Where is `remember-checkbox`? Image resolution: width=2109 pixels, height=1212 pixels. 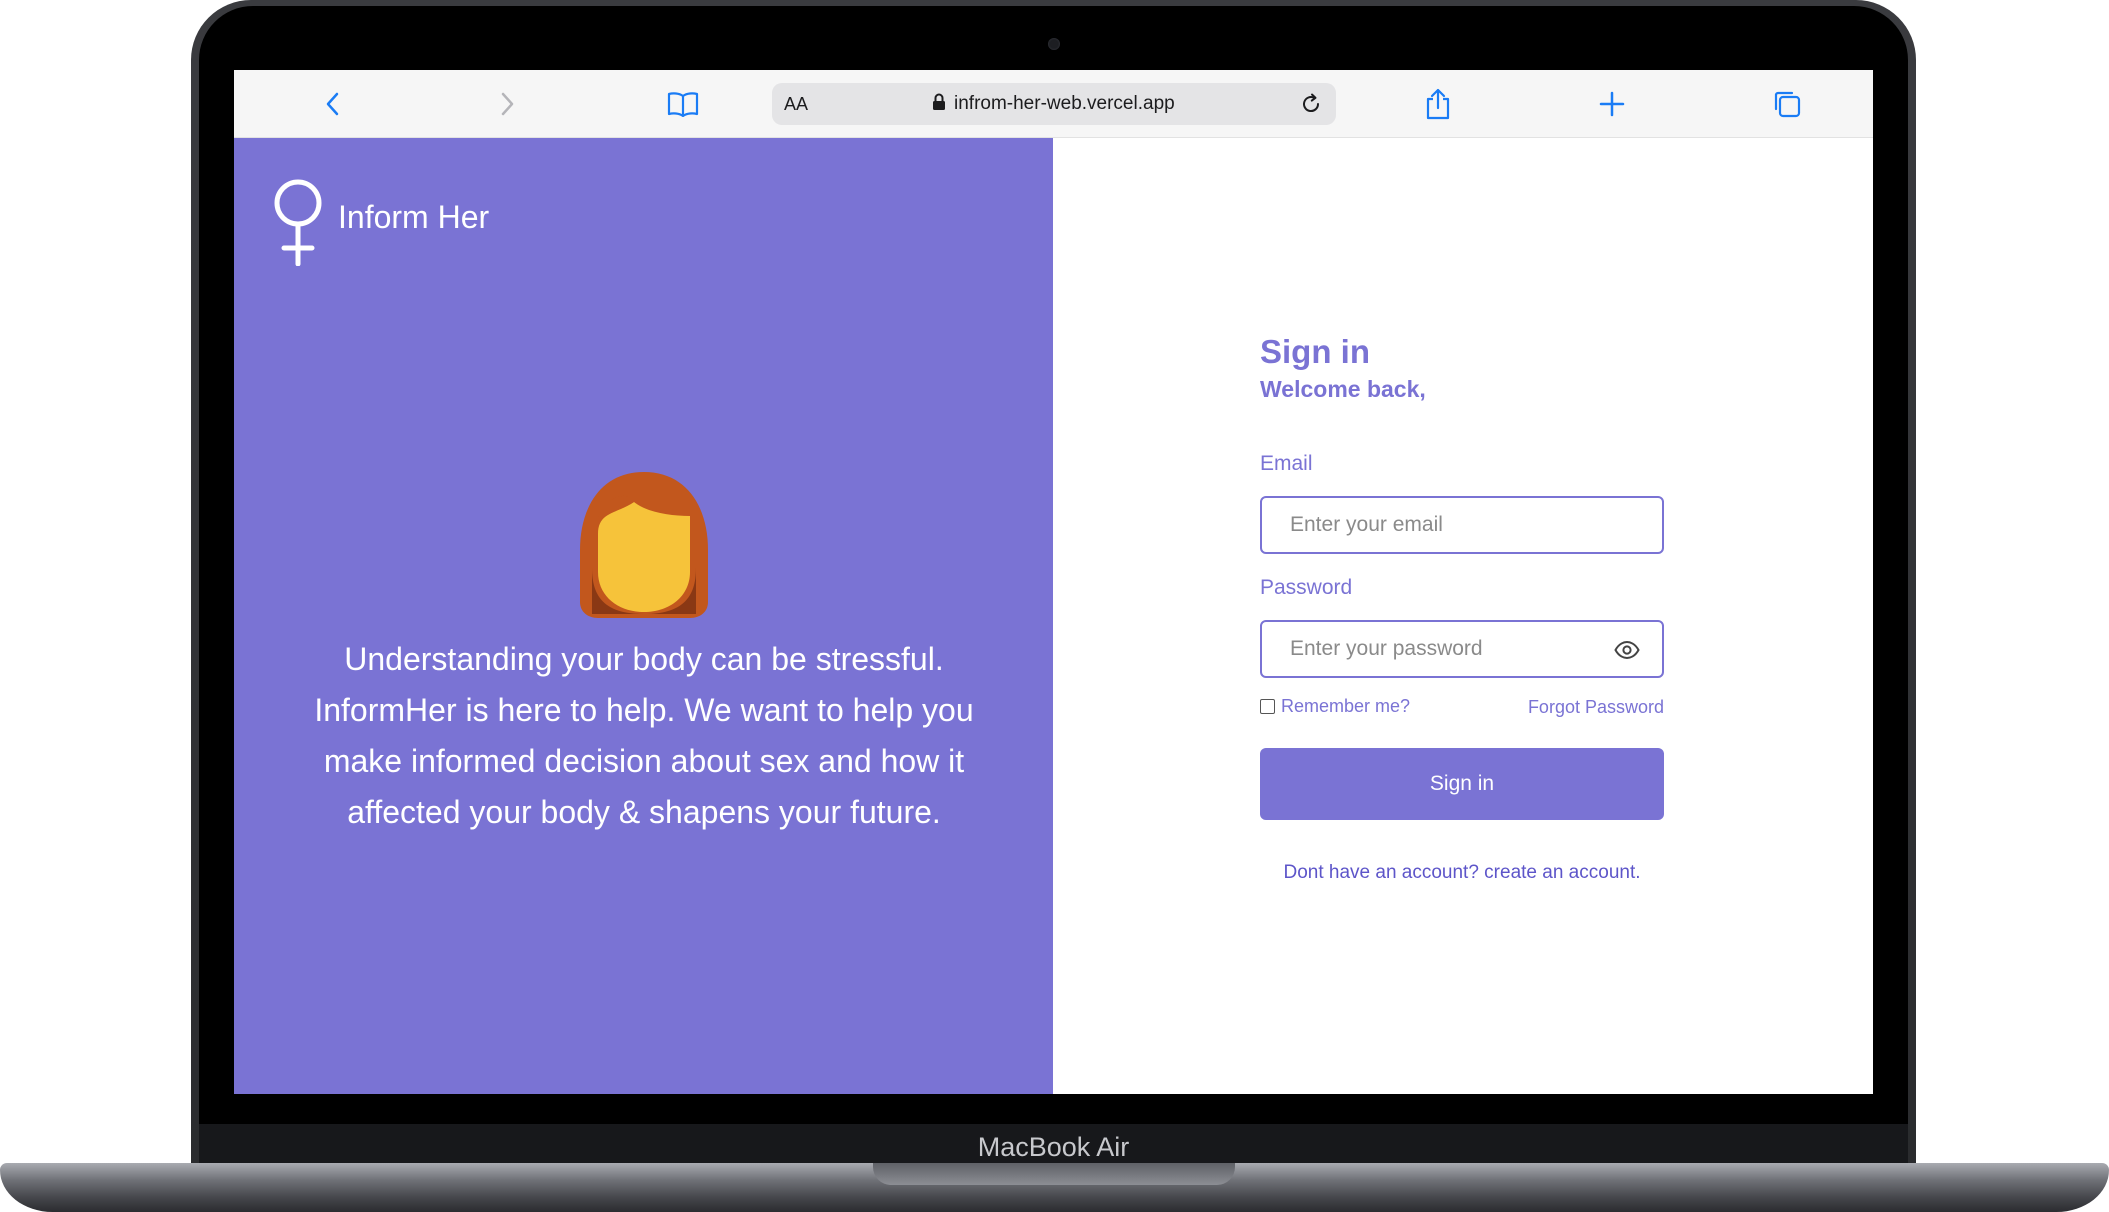 remember-checkbox is located at coordinates (1267, 706).